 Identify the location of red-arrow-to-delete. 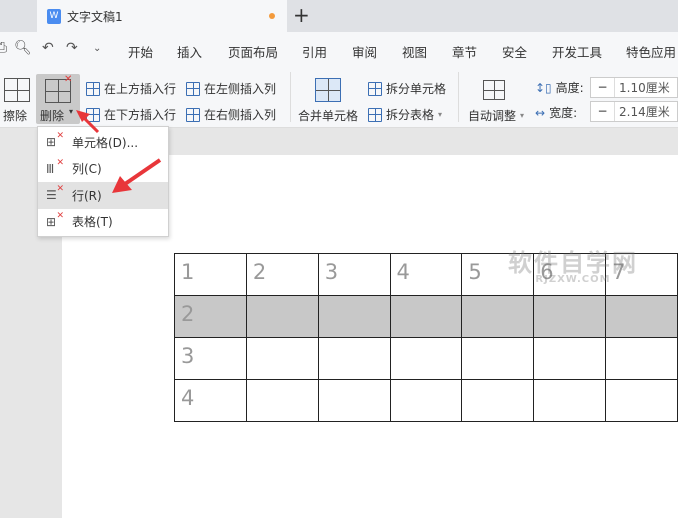
(88, 122).